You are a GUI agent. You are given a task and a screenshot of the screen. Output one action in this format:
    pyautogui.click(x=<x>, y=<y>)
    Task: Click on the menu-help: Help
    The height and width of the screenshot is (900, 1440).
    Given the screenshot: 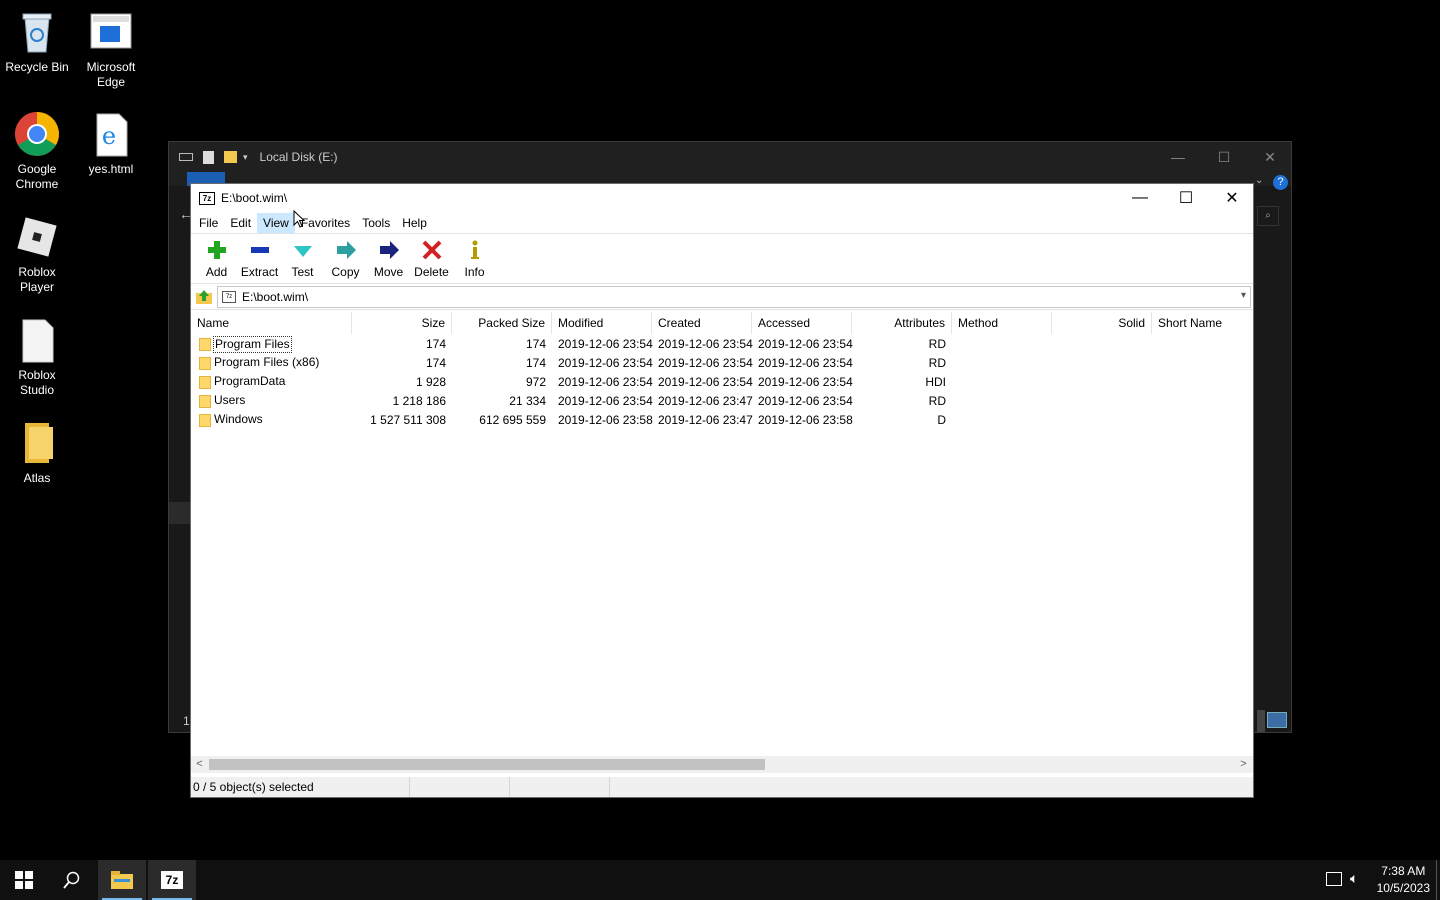 What is the action you would take?
    pyautogui.click(x=414, y=223)
    